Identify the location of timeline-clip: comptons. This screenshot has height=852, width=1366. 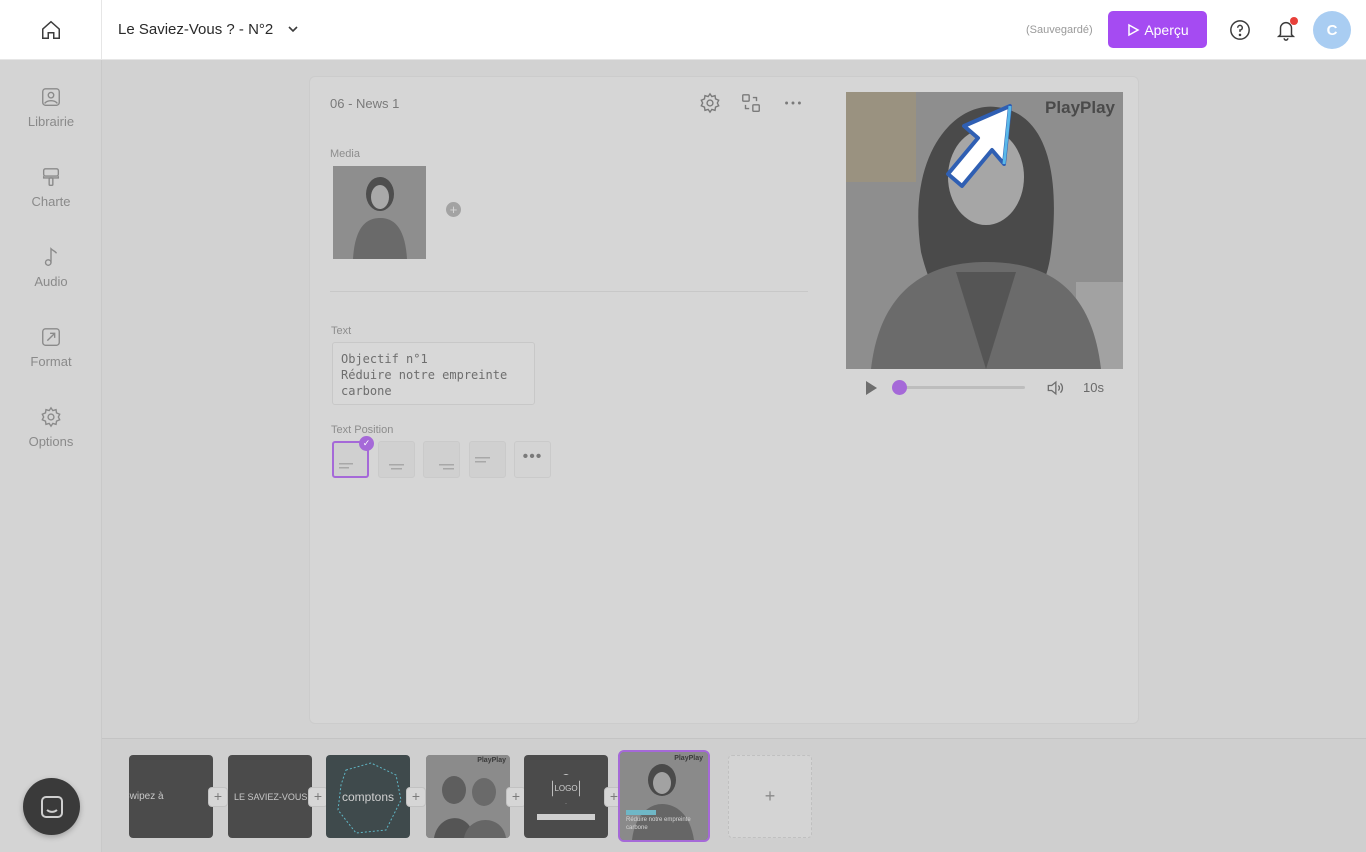
(368, 796).